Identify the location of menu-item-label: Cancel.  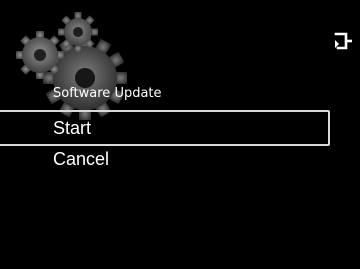
(81, 159).